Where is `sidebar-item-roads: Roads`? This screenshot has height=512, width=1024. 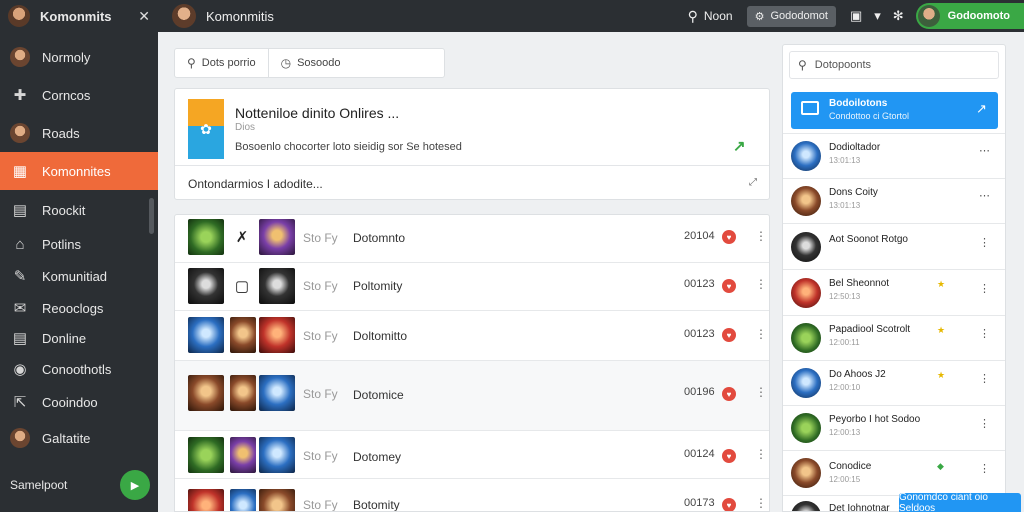
sidebar-item-roads: Roads is located at coordinates (79, 133).